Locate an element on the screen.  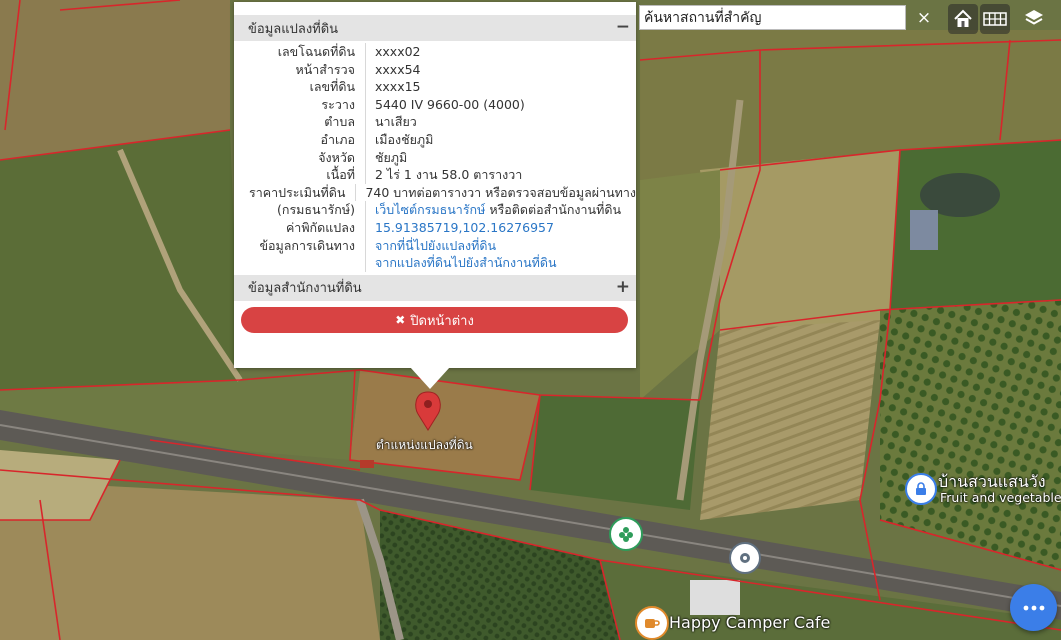
poi-cafe-icon is located at coordinates (652, 623).